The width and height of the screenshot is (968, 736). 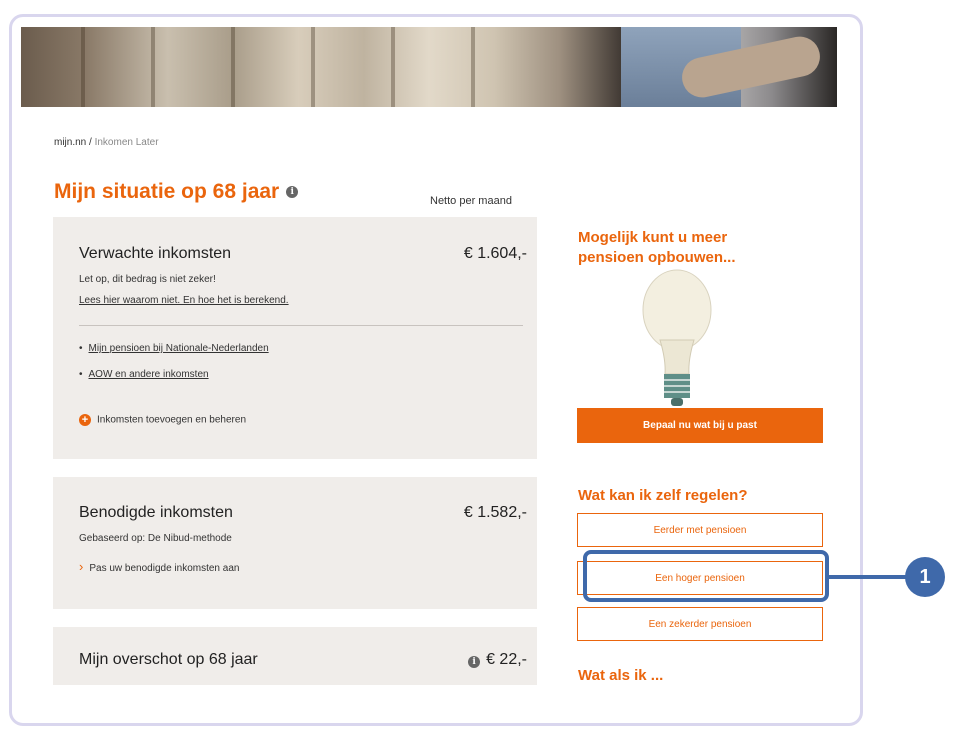 What do you see at coordinates (700, 425) in the screenshot?
I see `cta-button: Bepaal nu wat bij u past` at bounding box center [700, 425].